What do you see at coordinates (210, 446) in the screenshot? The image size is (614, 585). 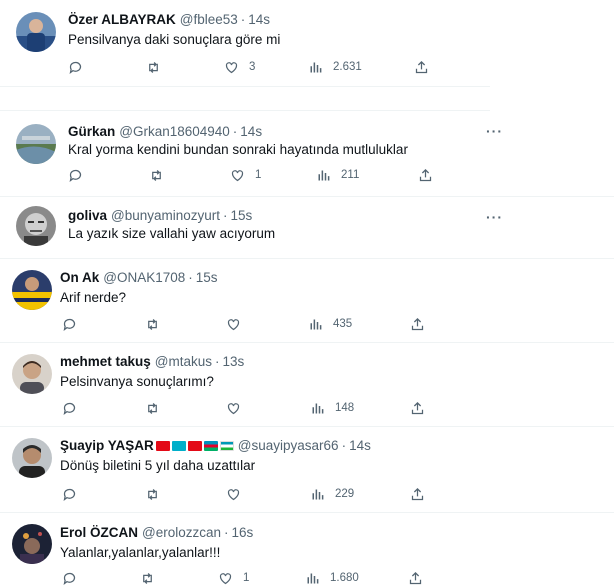 I see `azerbaijan-flag-icon` at bounding box center [210, 446].